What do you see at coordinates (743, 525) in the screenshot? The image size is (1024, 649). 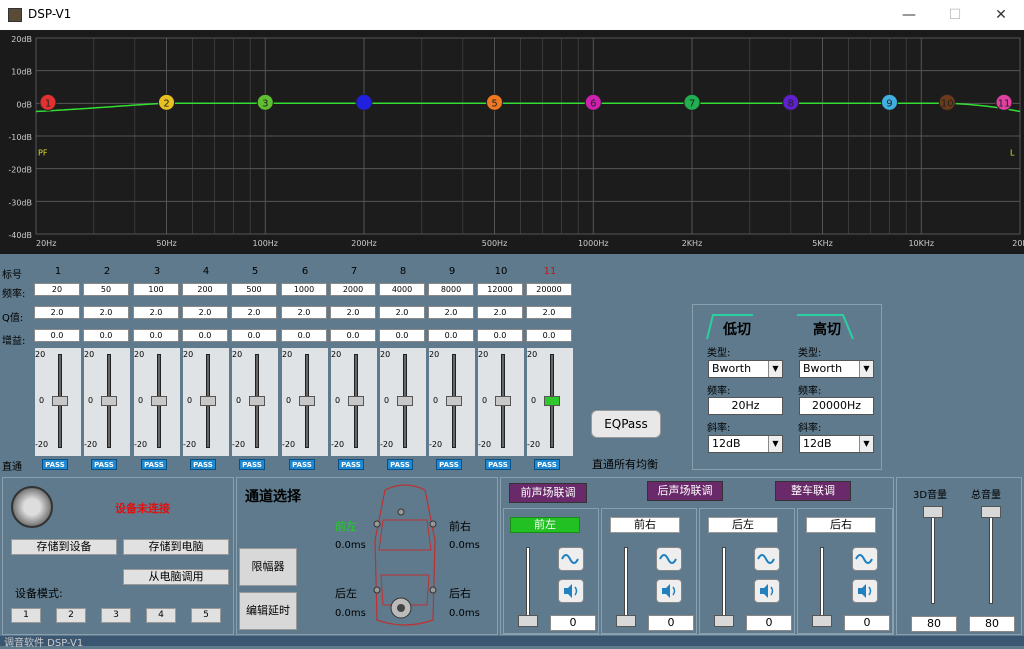 I see `mixer-channel-label: 后左` at bounding box center [743, 525].